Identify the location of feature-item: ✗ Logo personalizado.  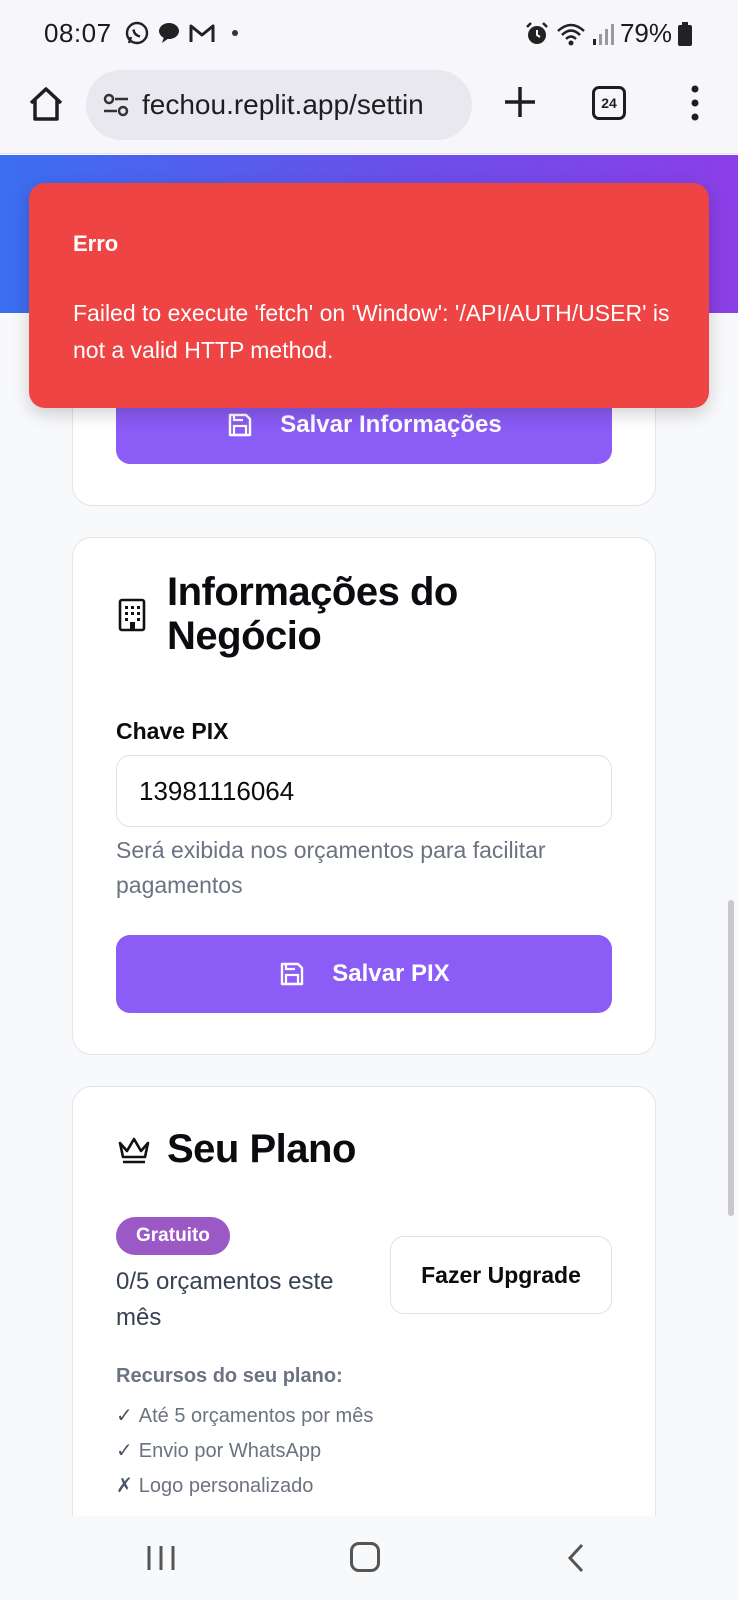
(244, 1486).